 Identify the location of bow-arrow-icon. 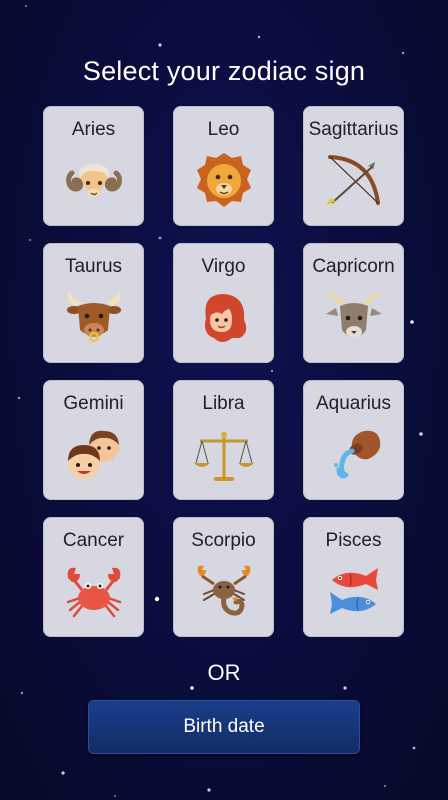
(352, 180).